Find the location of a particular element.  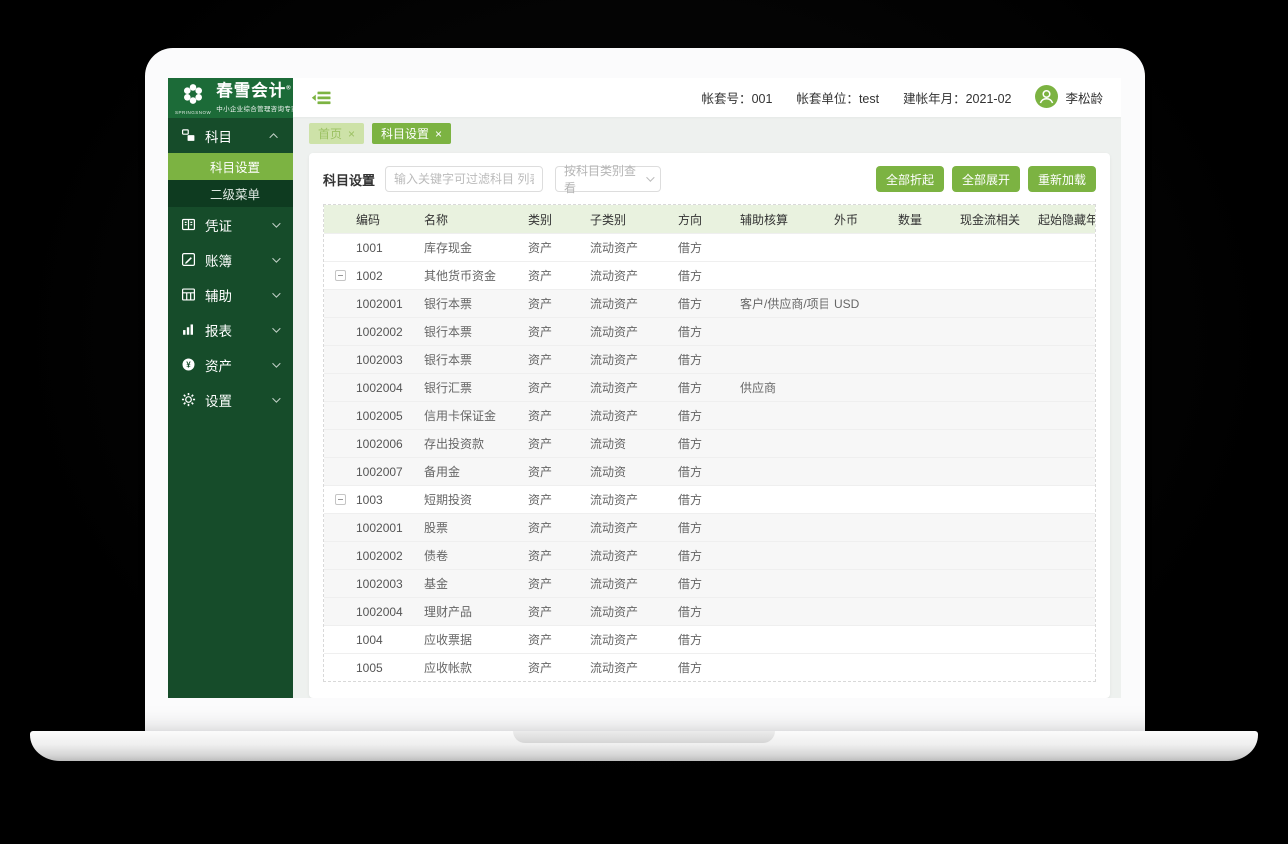

table-row: 1005 应收帐款 资产 流动资产 借方 is located at coordinates (709, 667).